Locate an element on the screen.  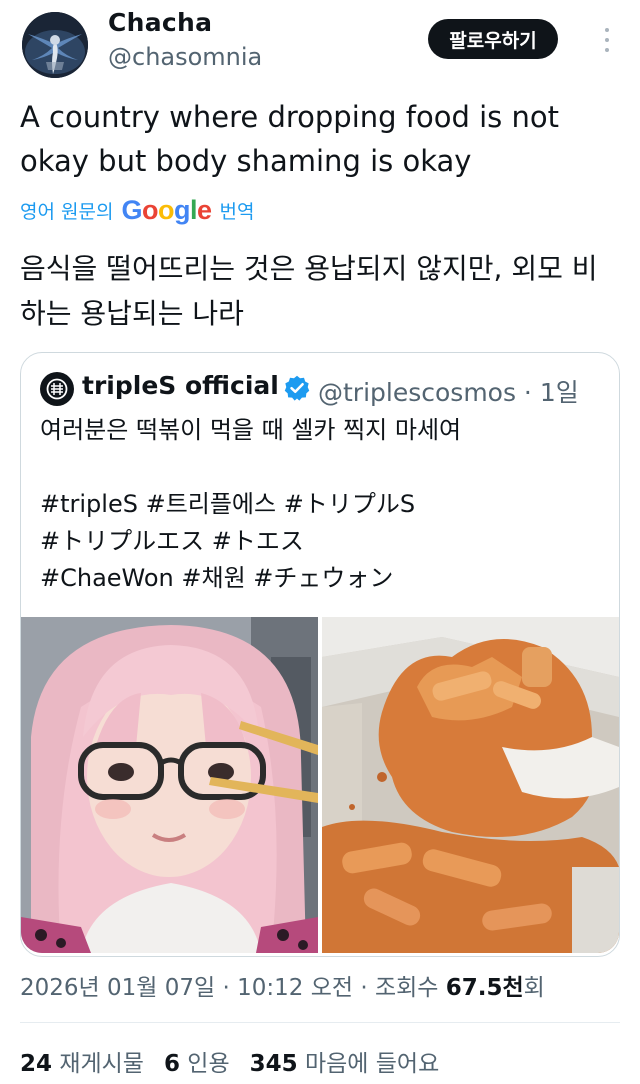
quoted-handle-time: @triplescosmos · 1일 is located at coordinates (448, 392).